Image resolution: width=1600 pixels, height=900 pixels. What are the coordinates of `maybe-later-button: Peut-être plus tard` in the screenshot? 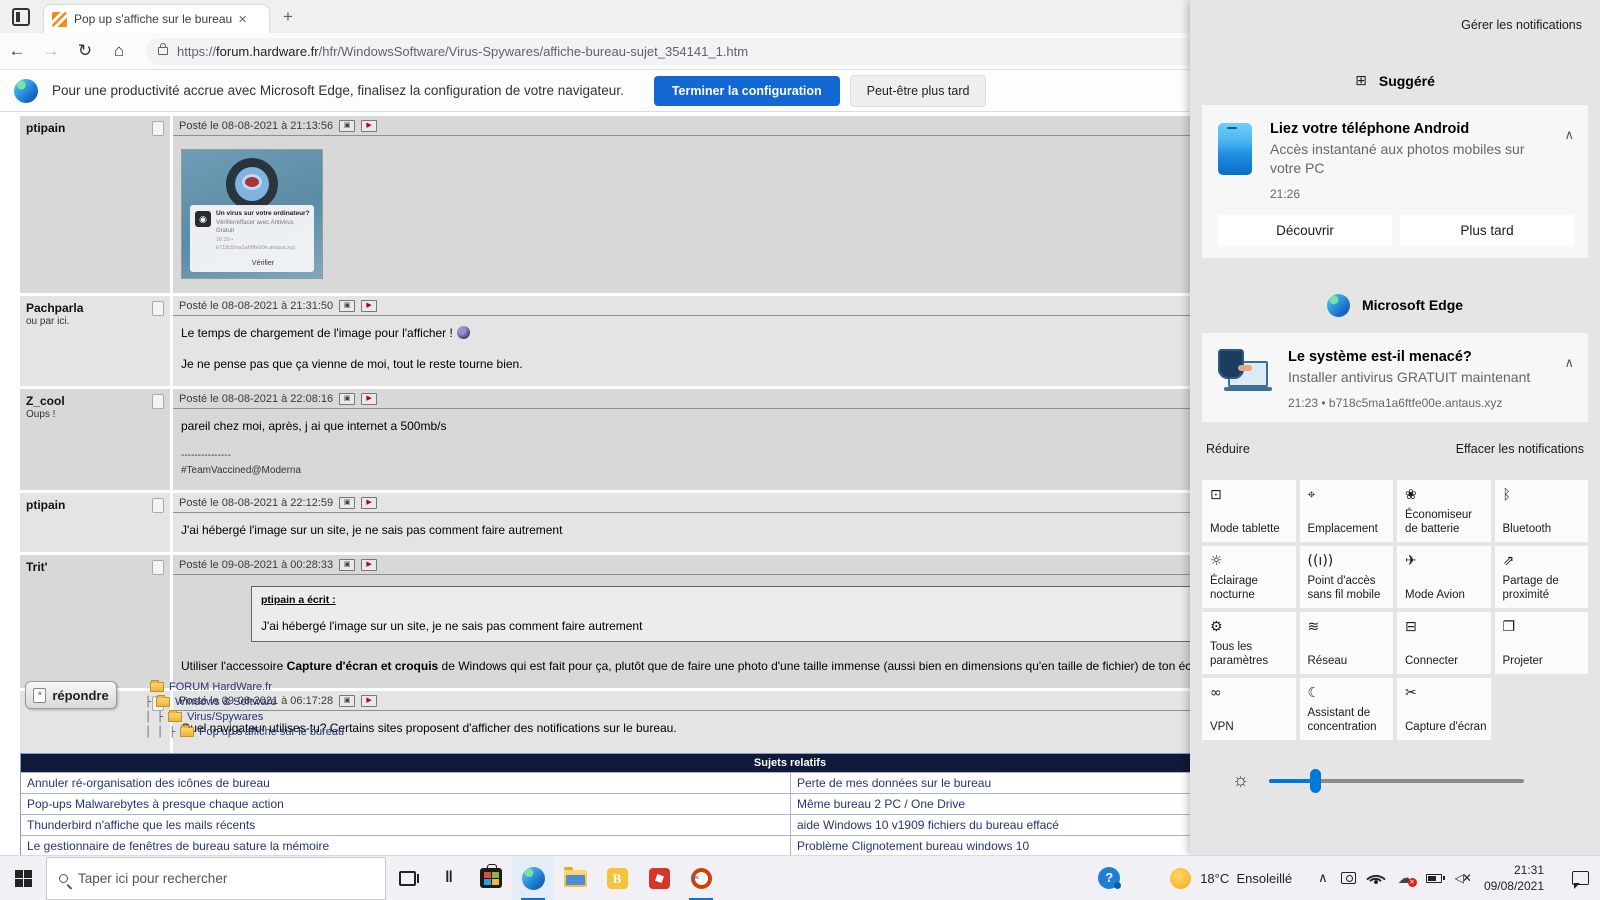 It's located at (918, 90).